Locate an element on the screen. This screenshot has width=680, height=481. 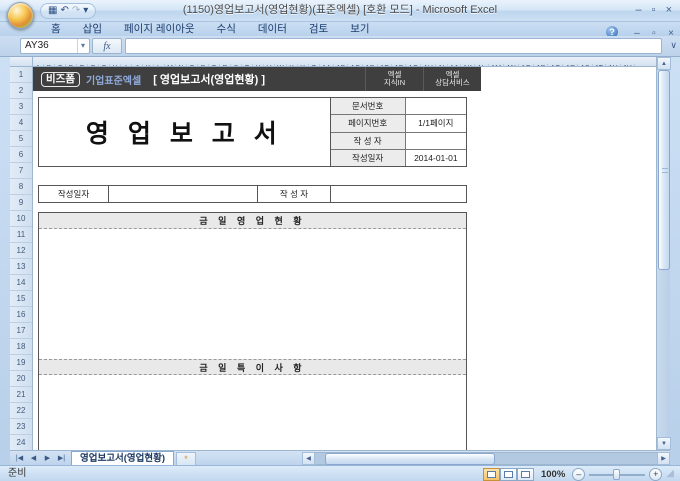
page-layout-view-icon is located at coordinates (508, 474).